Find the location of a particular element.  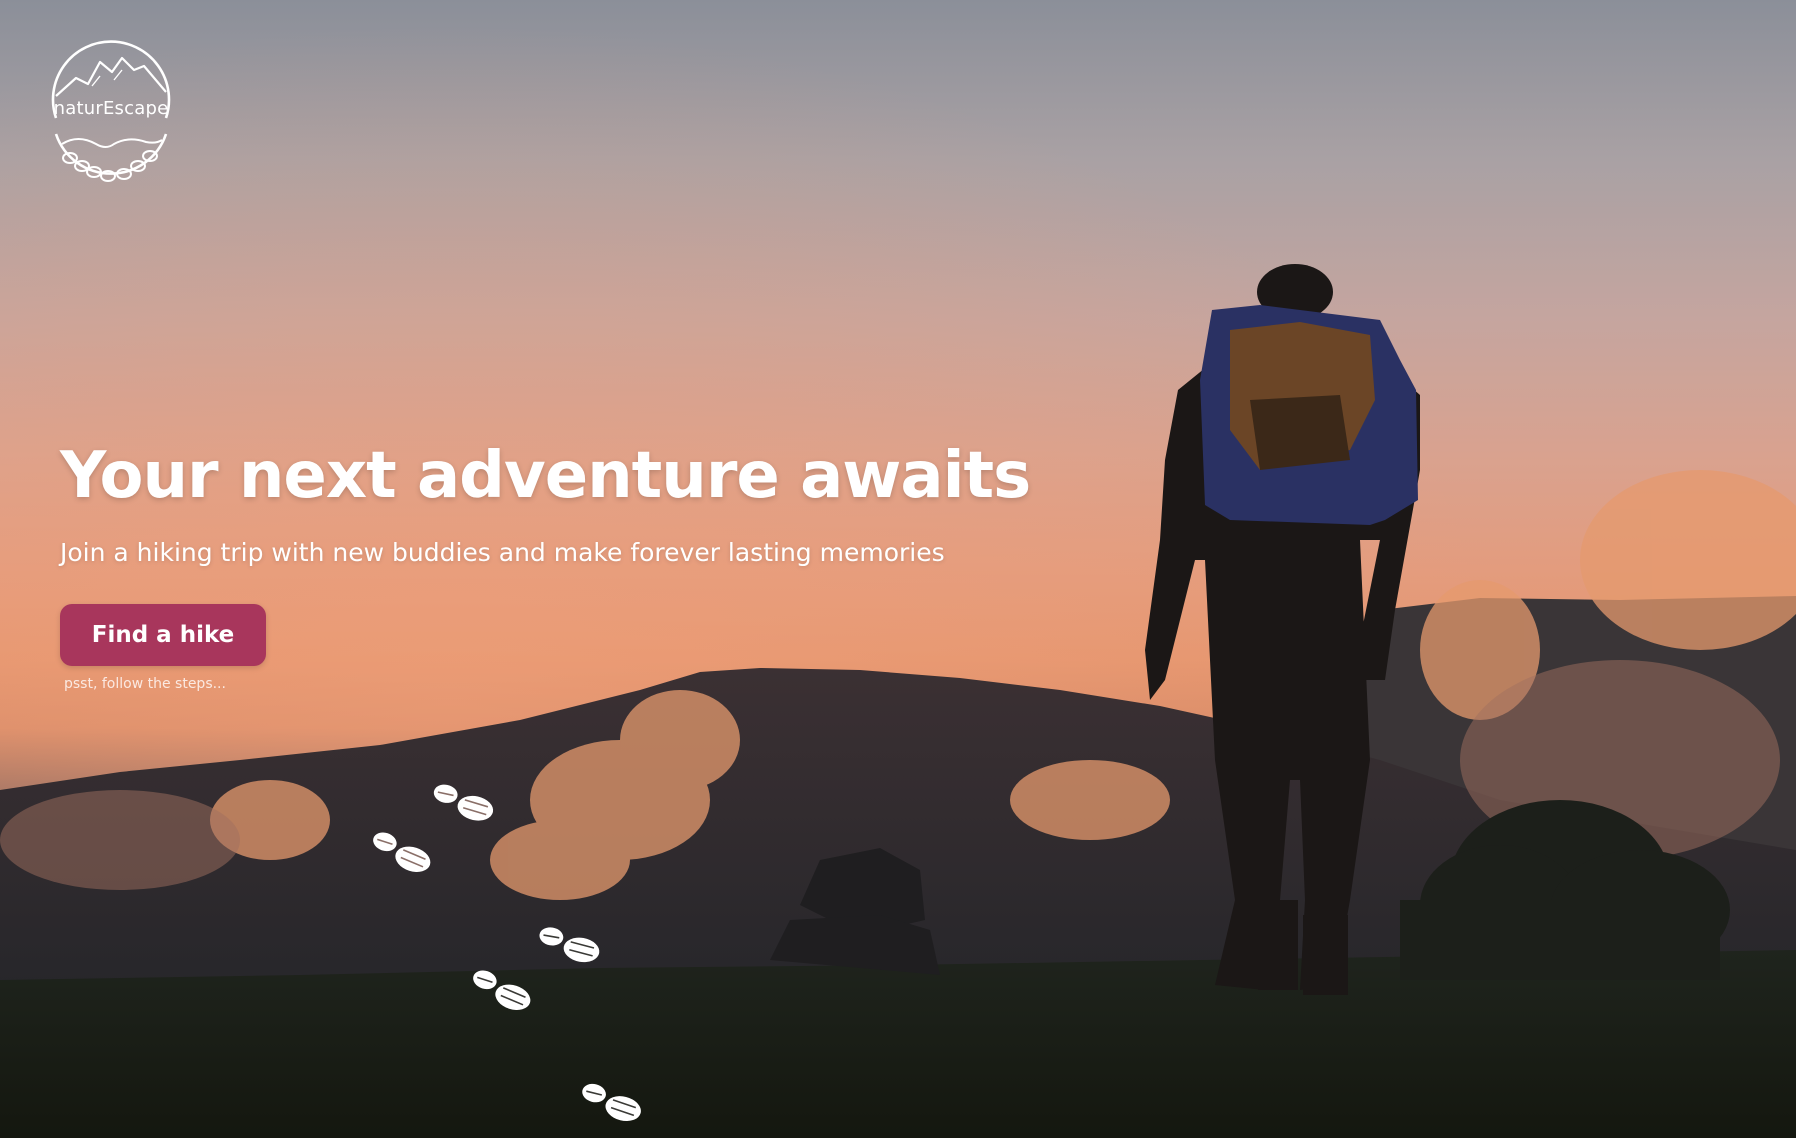

find-a-hike-button: Find a hike is located at coordinates (163, 635).